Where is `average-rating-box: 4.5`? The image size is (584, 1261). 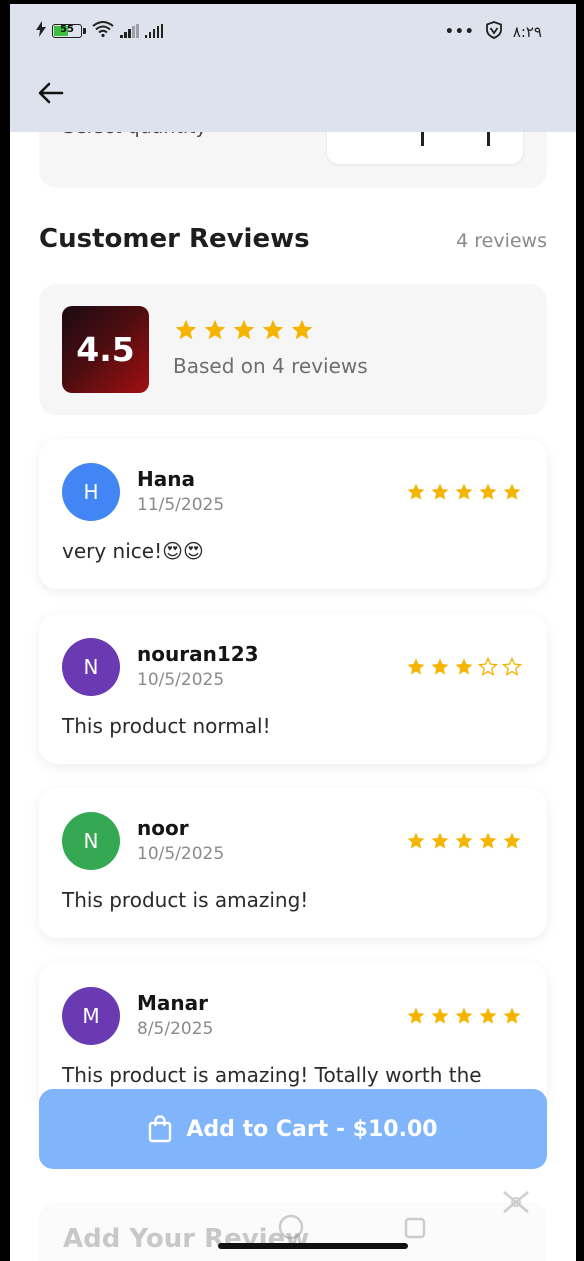 average-rating-box: 4.5 is located at coordinates (105, 349).